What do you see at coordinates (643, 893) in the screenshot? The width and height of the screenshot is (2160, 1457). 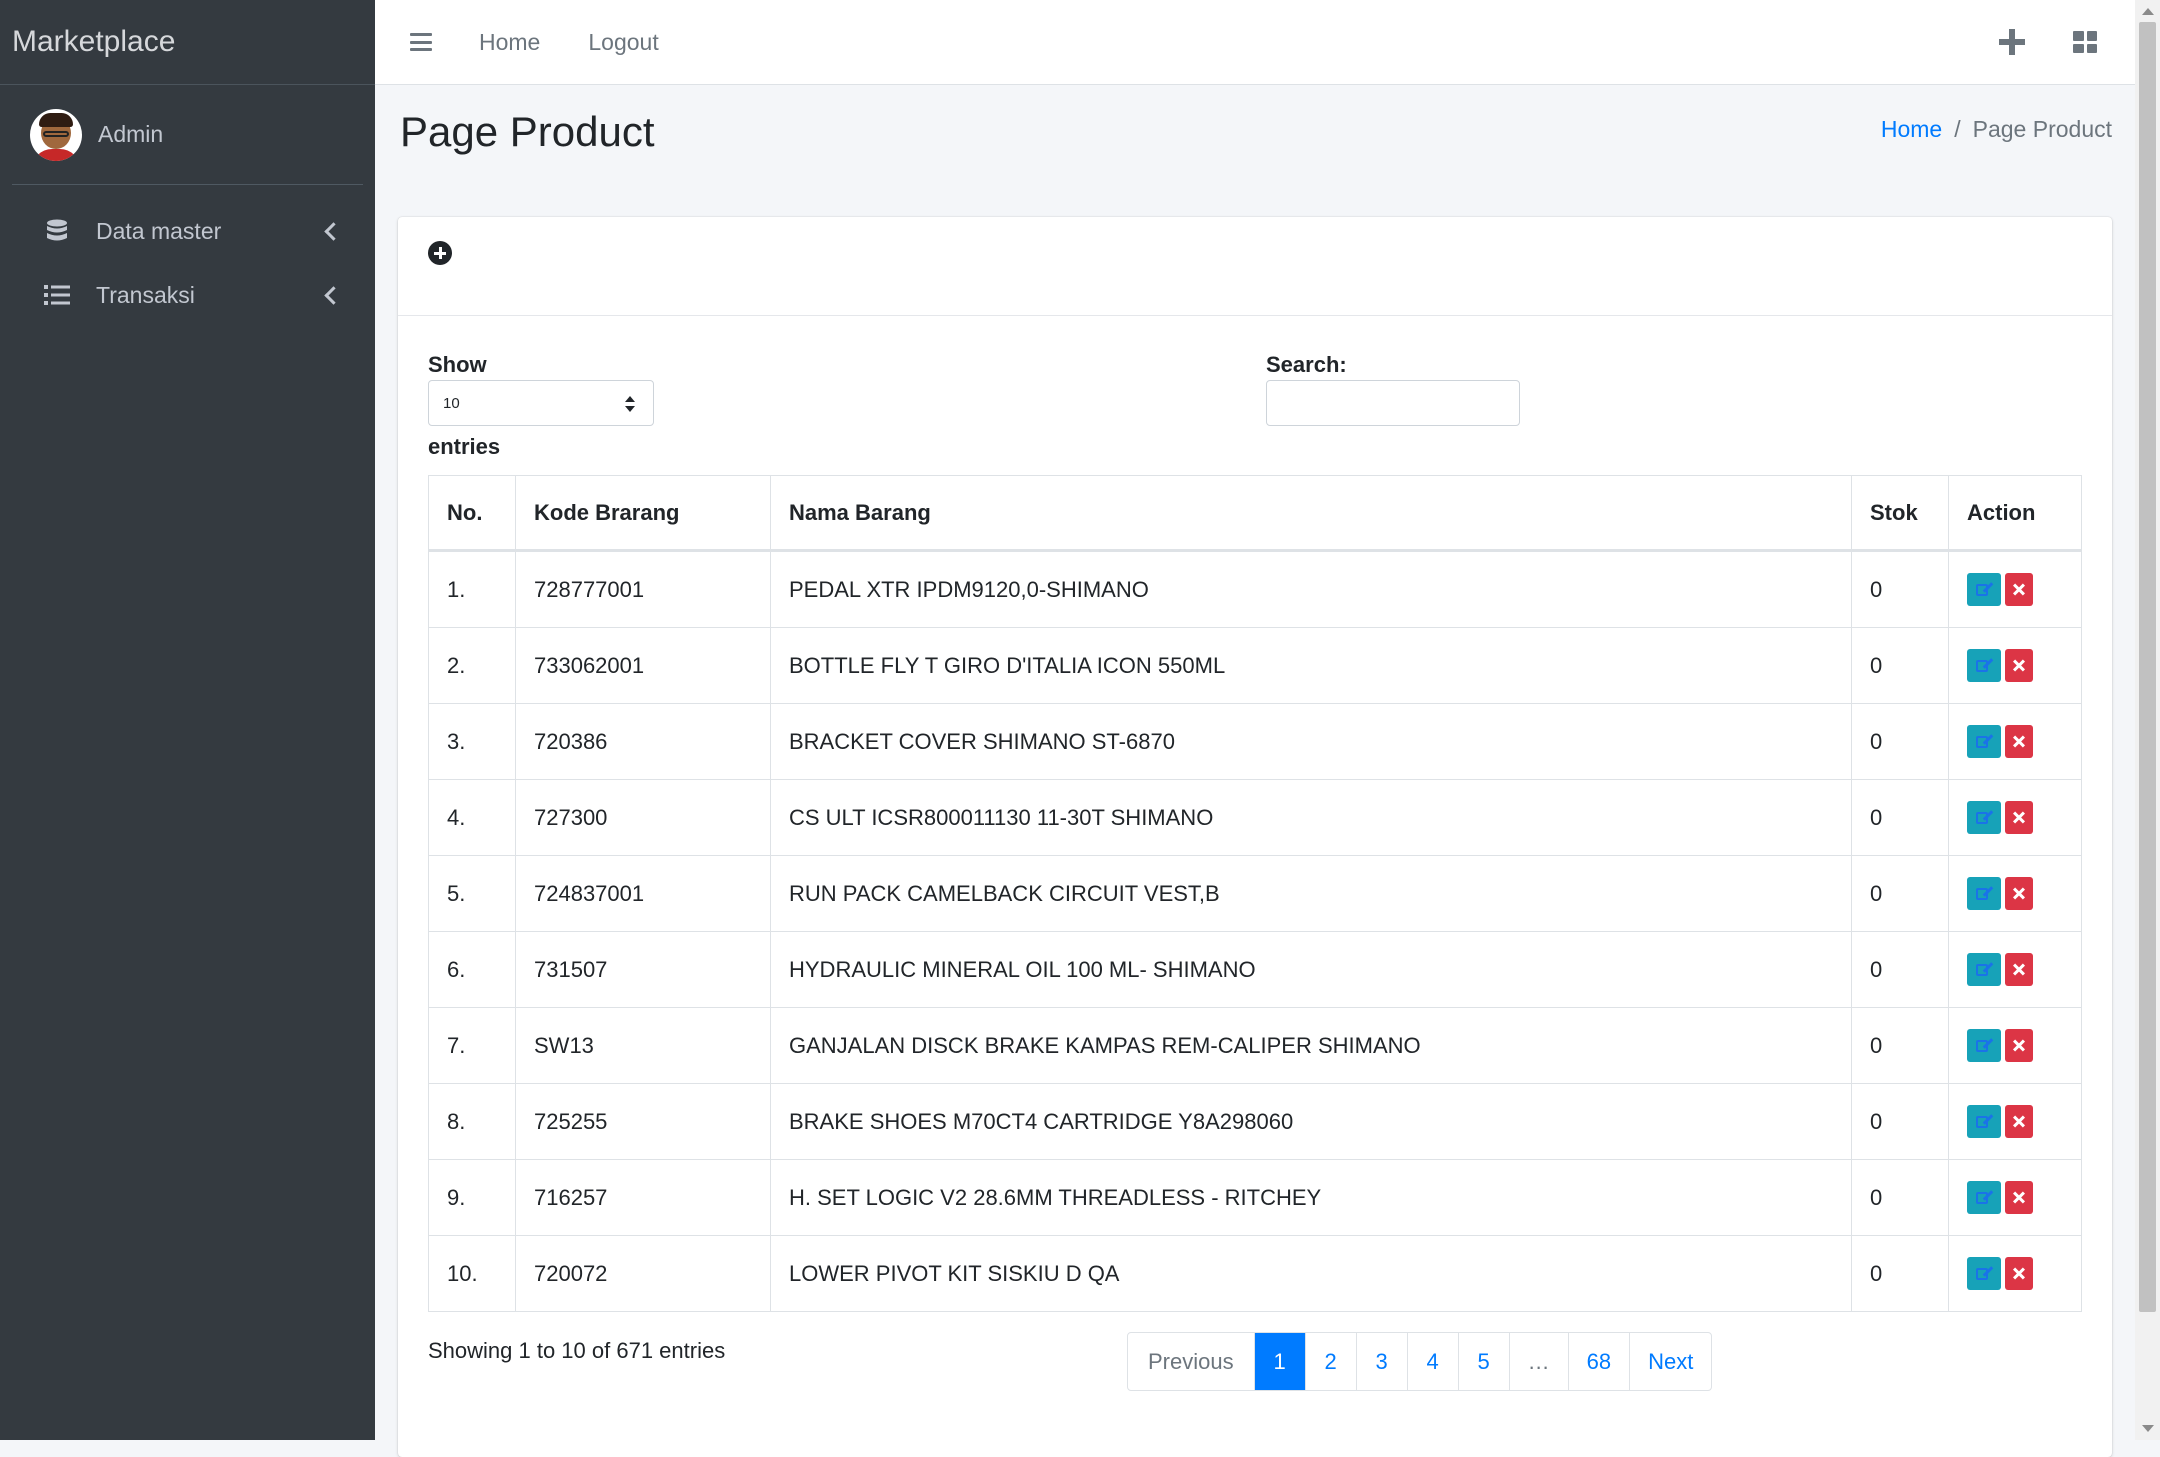 I see `cell-kode: 724837001` at bounding box center [643, 893].